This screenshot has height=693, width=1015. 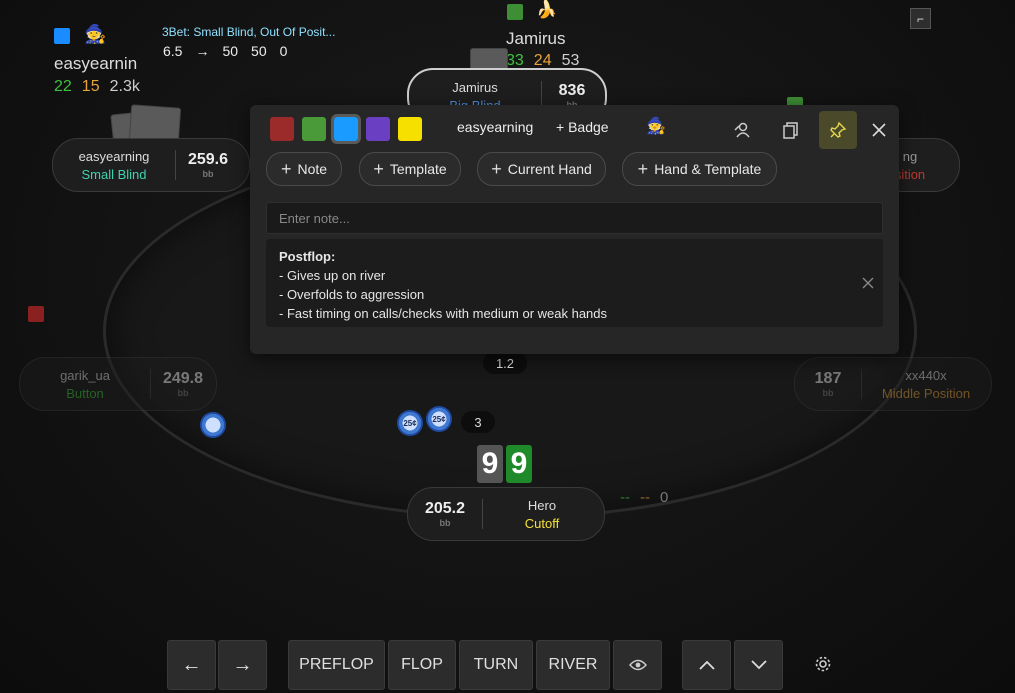 I want to click on seat-name: ng, so click(x=910, y=156).